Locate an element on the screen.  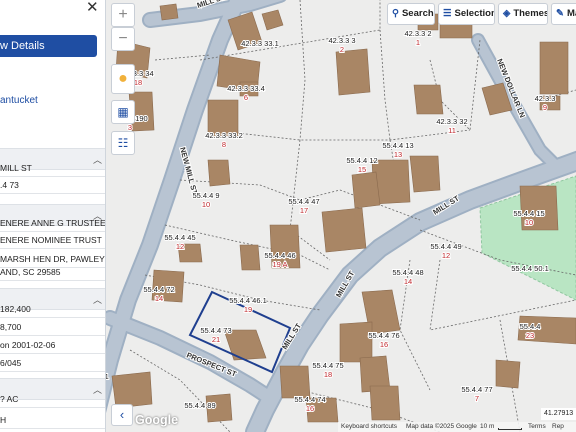
search-icon: ⚲ is located at coordinates (395, 13).